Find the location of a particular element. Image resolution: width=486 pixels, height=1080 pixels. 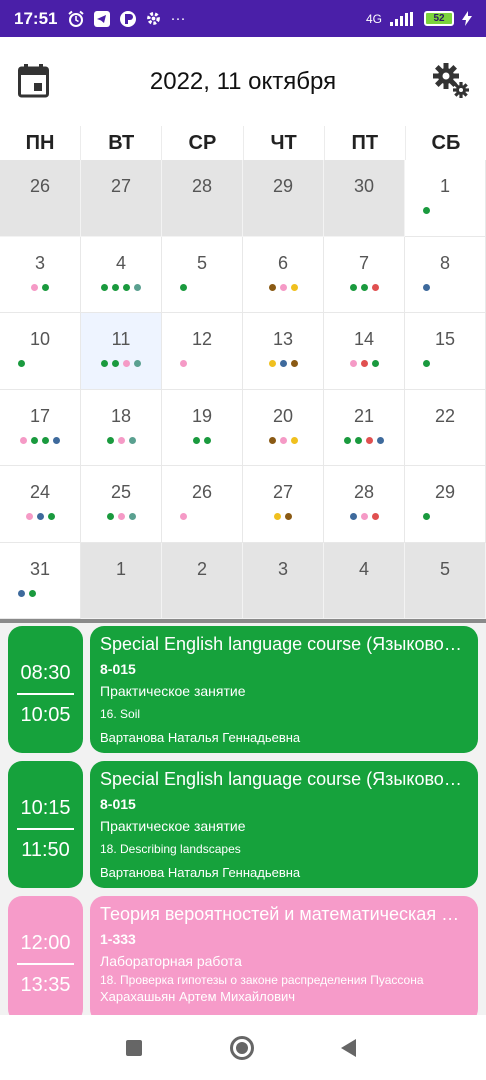

calendar-day: 24 is located at coordinates (40, 504).